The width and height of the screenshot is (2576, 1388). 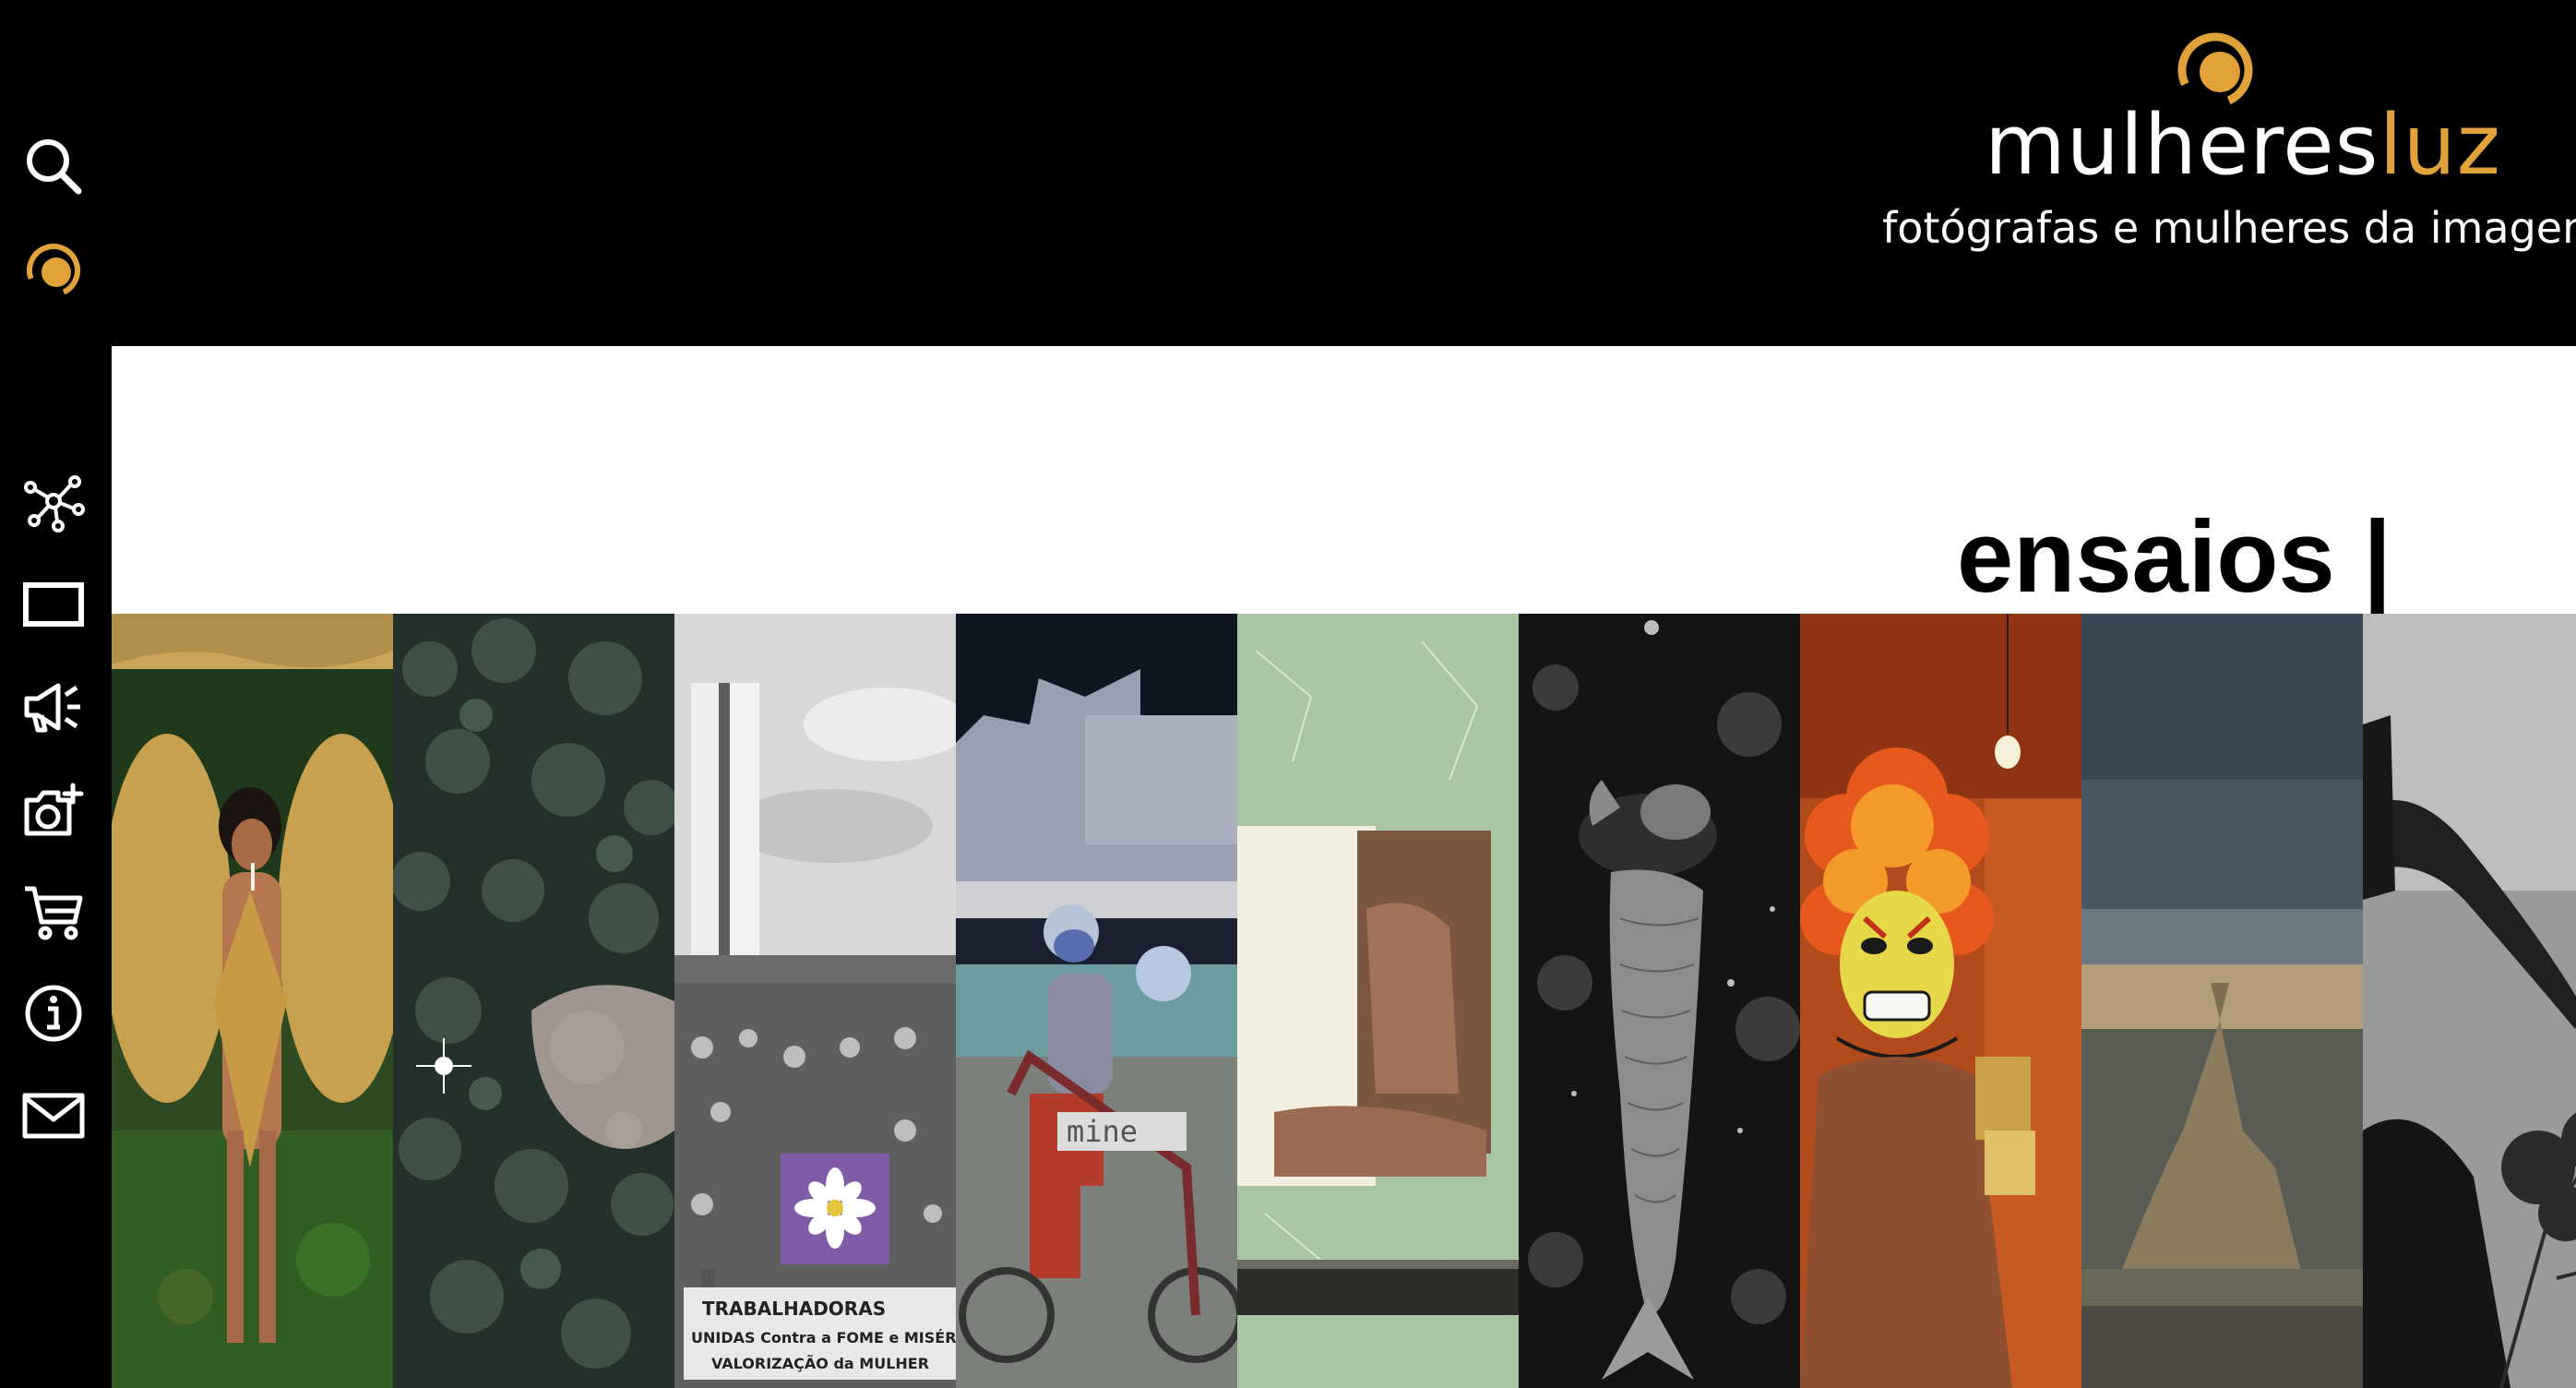 What do you see at coordinates (53, 707) in the screenshot?
I see `megaphone-icon` at bounding box center [53, 707].